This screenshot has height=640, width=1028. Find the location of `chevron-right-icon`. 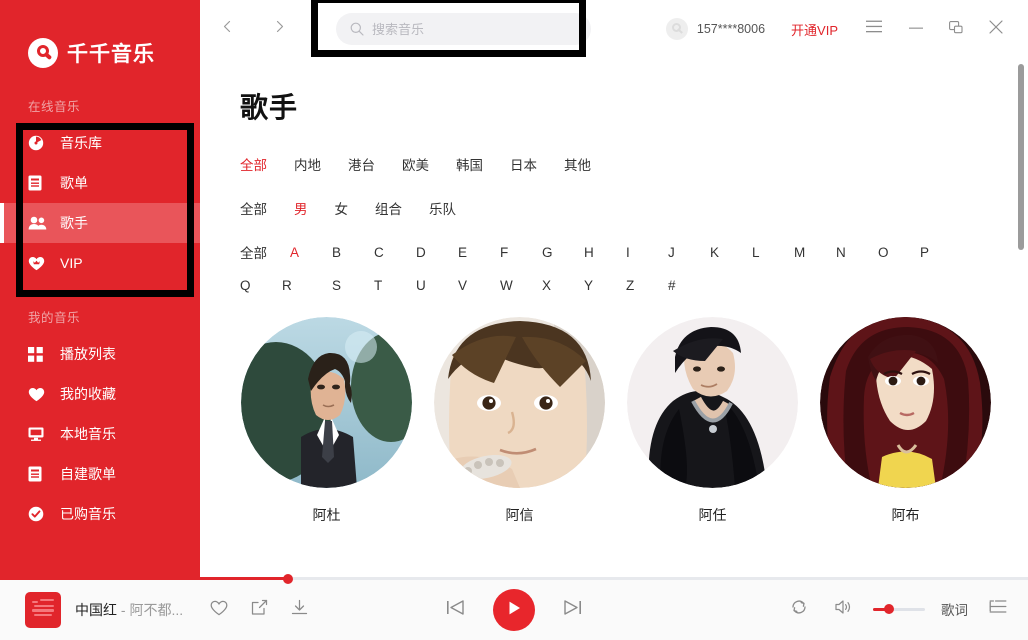

chevron-right-icon is located at coordinates (279, 29).